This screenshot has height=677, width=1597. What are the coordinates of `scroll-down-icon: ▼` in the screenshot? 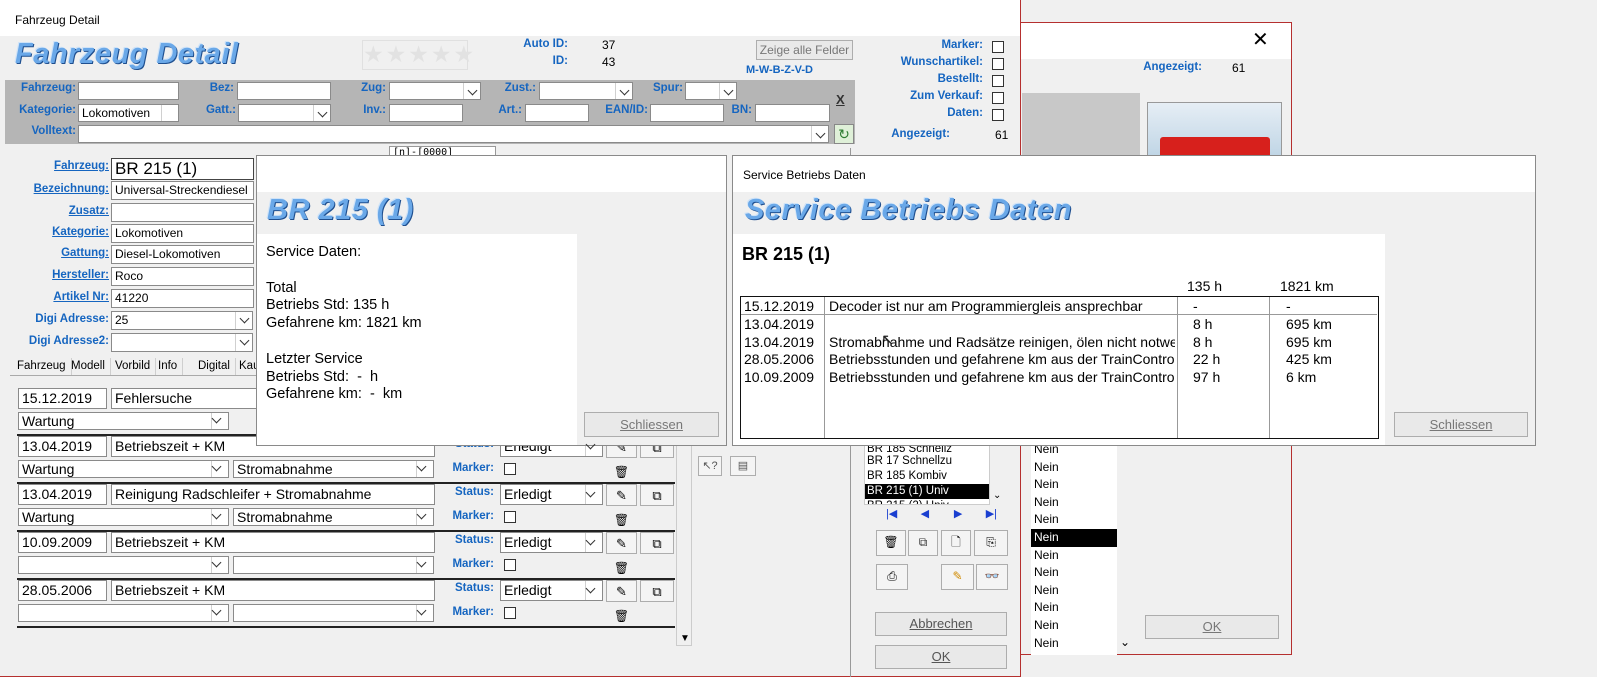 It's located at (685, 638).